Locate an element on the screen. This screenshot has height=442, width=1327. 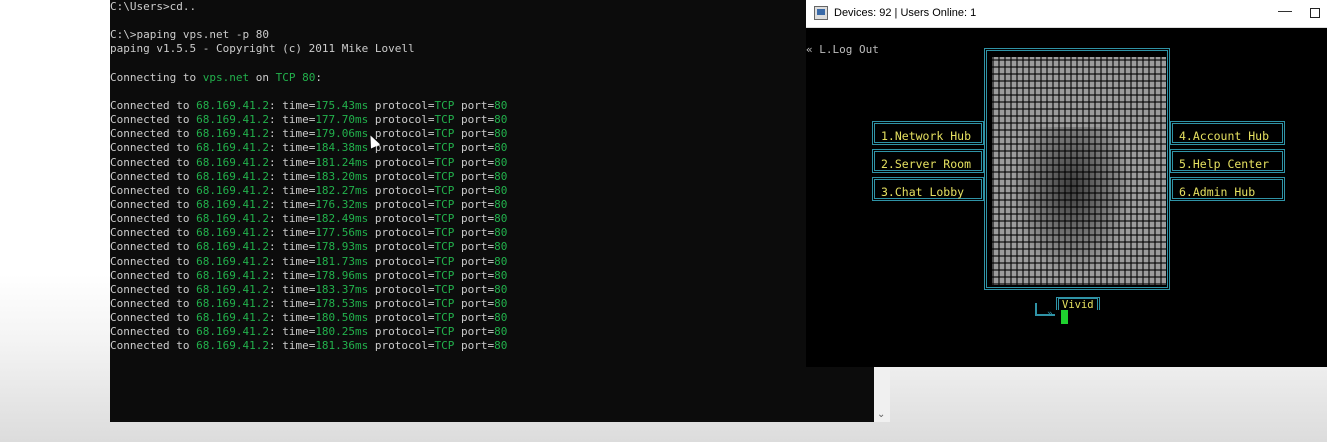
ping-time: 180.50ms is located at coordinates (342, 318).